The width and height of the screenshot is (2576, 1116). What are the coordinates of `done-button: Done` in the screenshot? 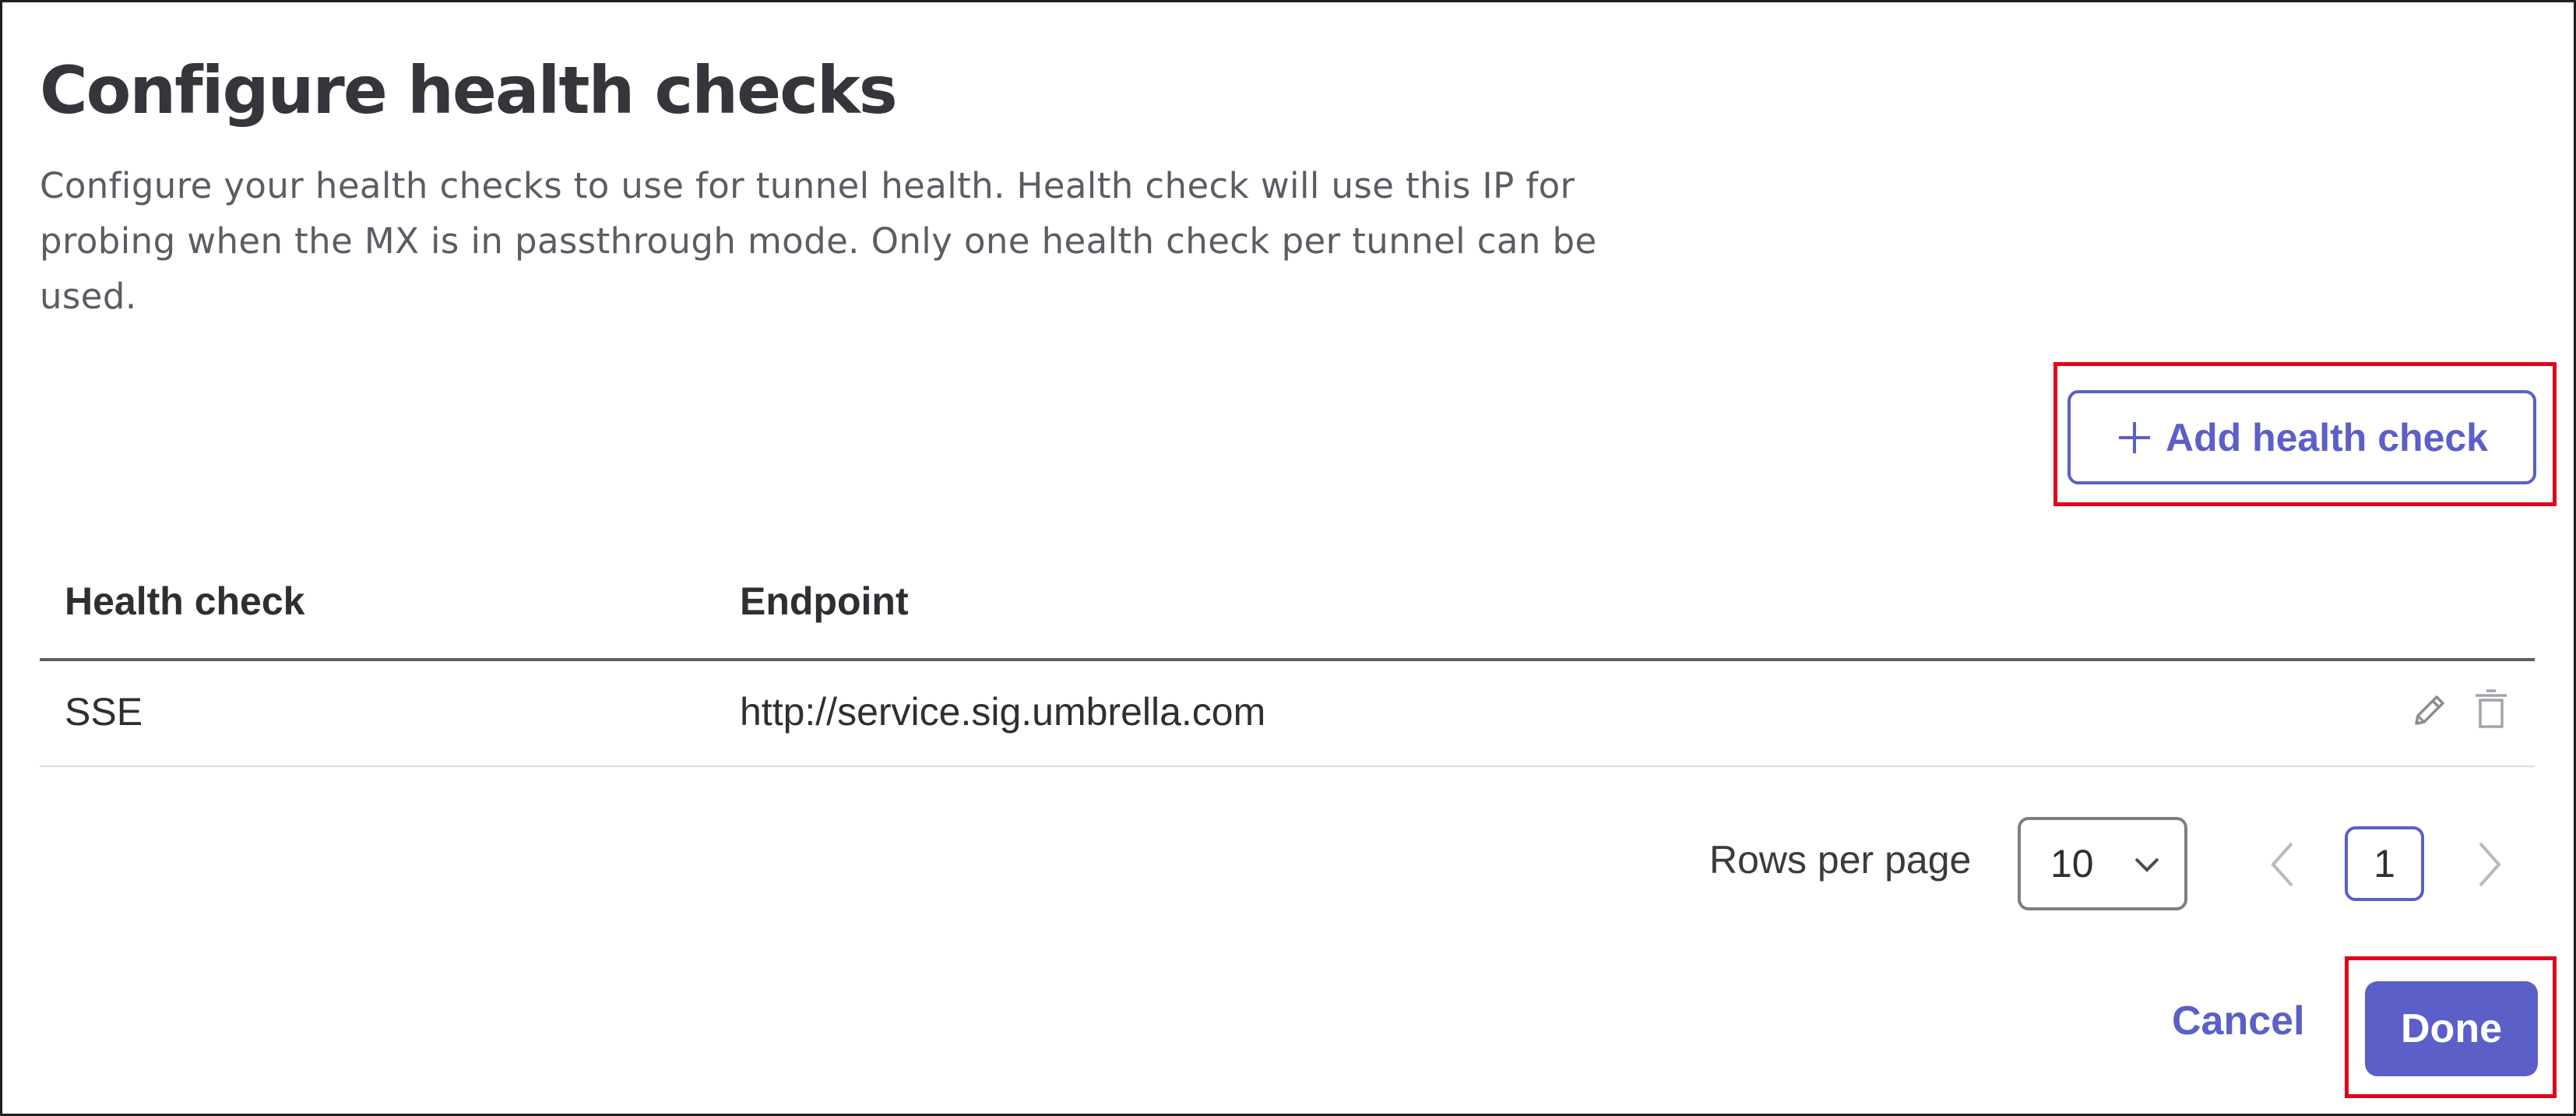 It's located at (2451, 1028).